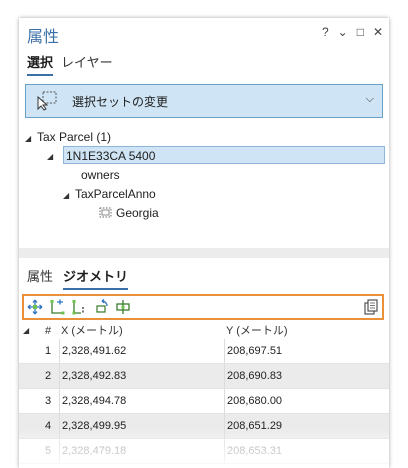 The image size is (408, 468). I want to click on cell-x: 2,328,499.95, so click(140, 426).